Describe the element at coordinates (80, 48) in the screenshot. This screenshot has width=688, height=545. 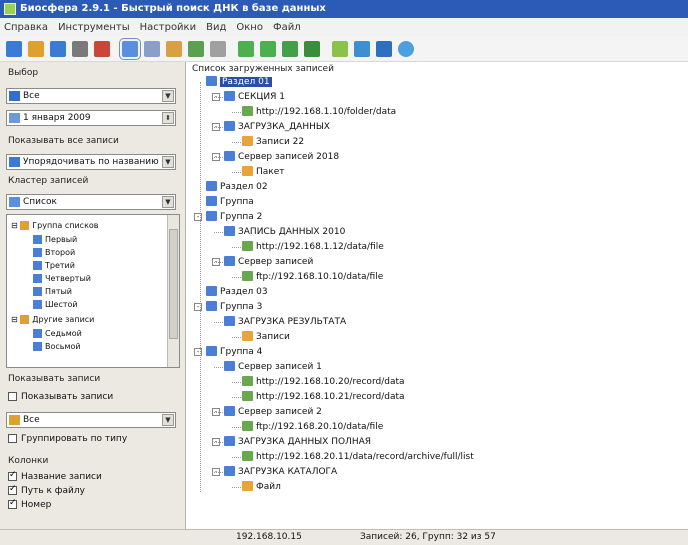
I see `print-icon` at that location.